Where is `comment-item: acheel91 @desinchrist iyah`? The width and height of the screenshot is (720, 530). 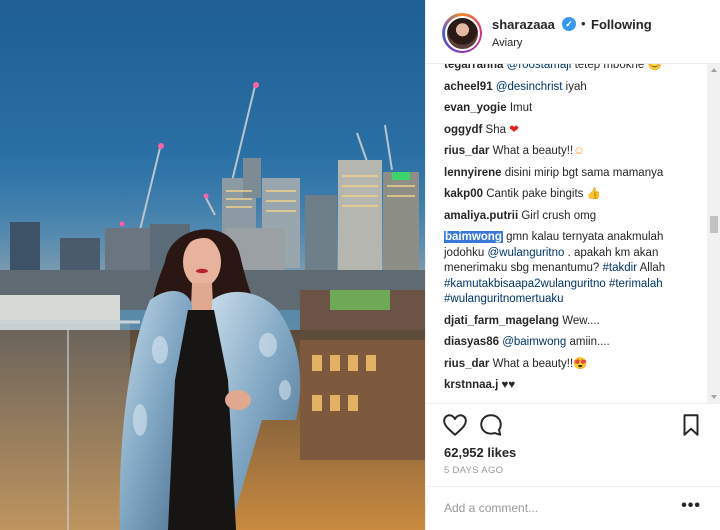 comment-item: acheel91 @desinchrist iyah is located at coordinates (572, 88).